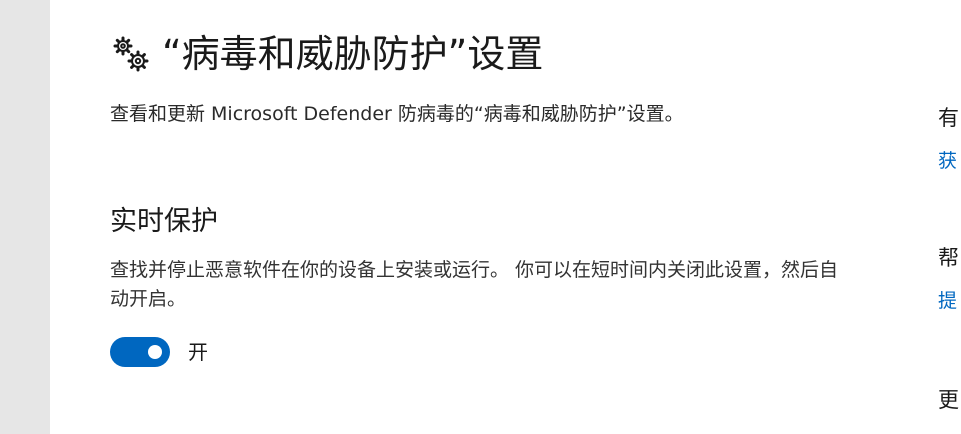  Describe the element at coordinates (130, 54) in the screenshot. I see `gears-icon` at that location.